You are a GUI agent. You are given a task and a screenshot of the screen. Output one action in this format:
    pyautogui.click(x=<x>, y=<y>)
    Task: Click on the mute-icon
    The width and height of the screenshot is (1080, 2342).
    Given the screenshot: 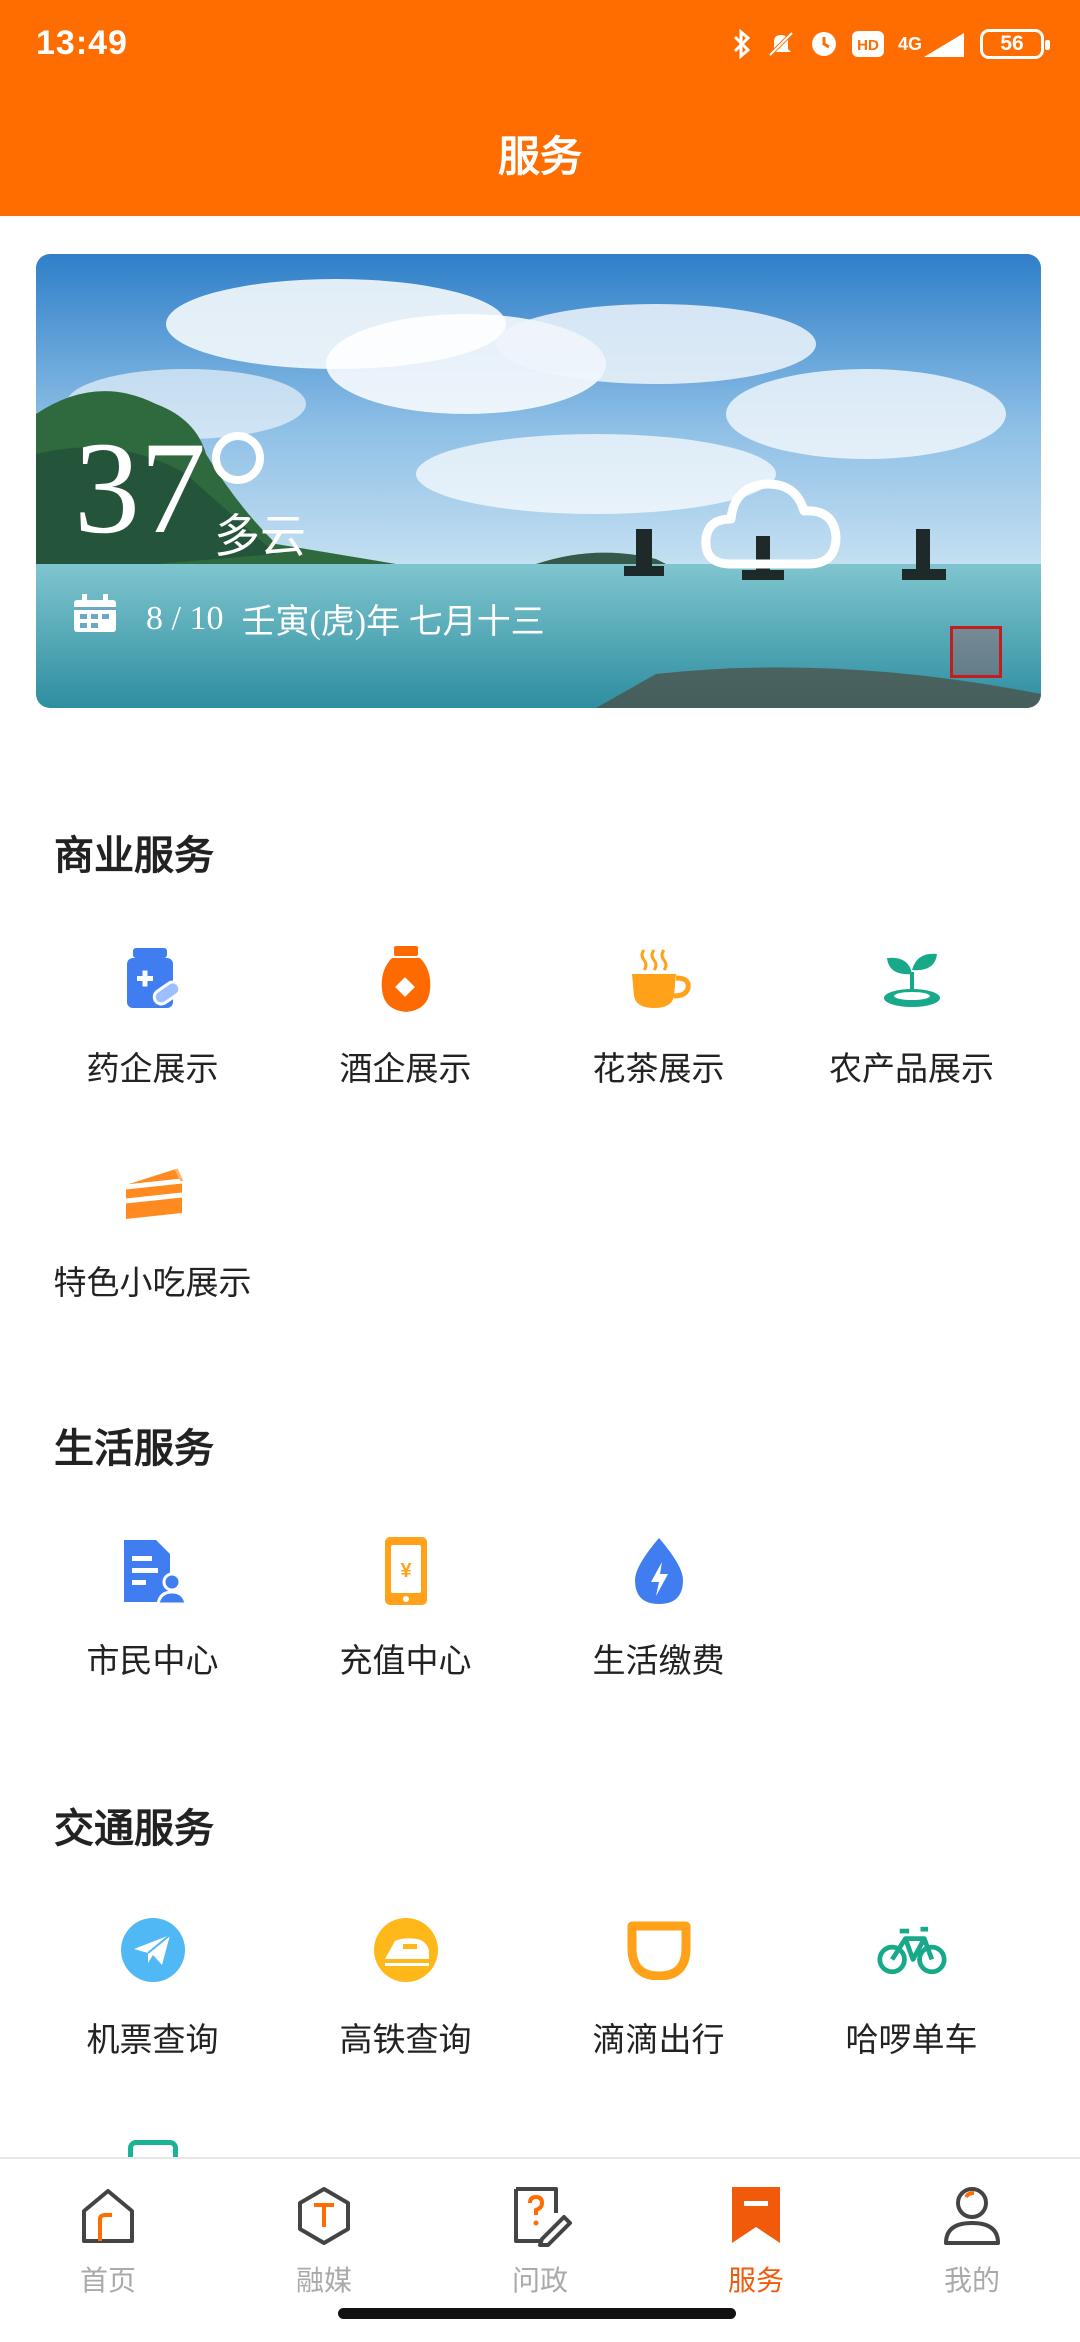 What is the action you would take?
    pyautogui.click(x=781, y=44)
    